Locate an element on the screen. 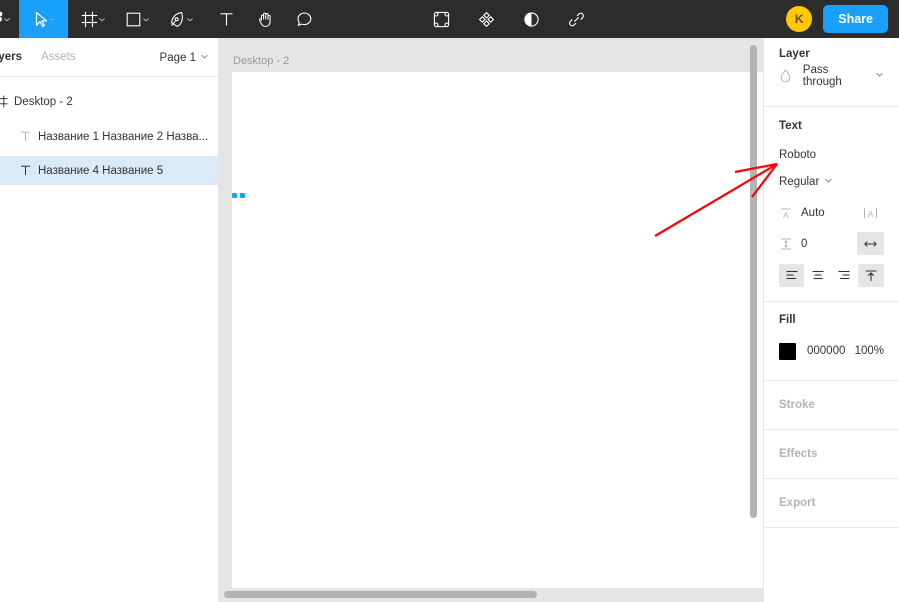 This screenshot has width=899, height=602. align-left-icon is located at coordinates (792, 275).